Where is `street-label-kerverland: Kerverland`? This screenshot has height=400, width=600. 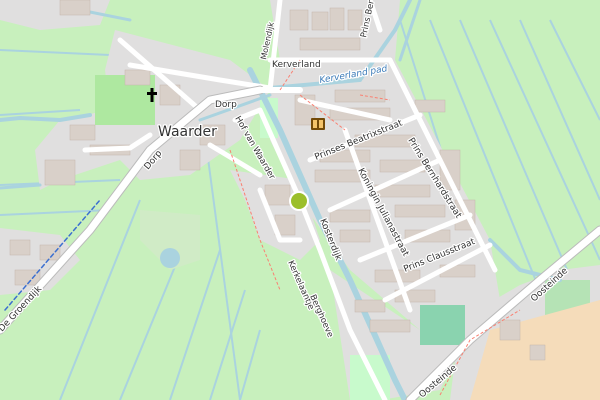 street-label-kerverland: Kerverland is located at coordinates (296, 65).